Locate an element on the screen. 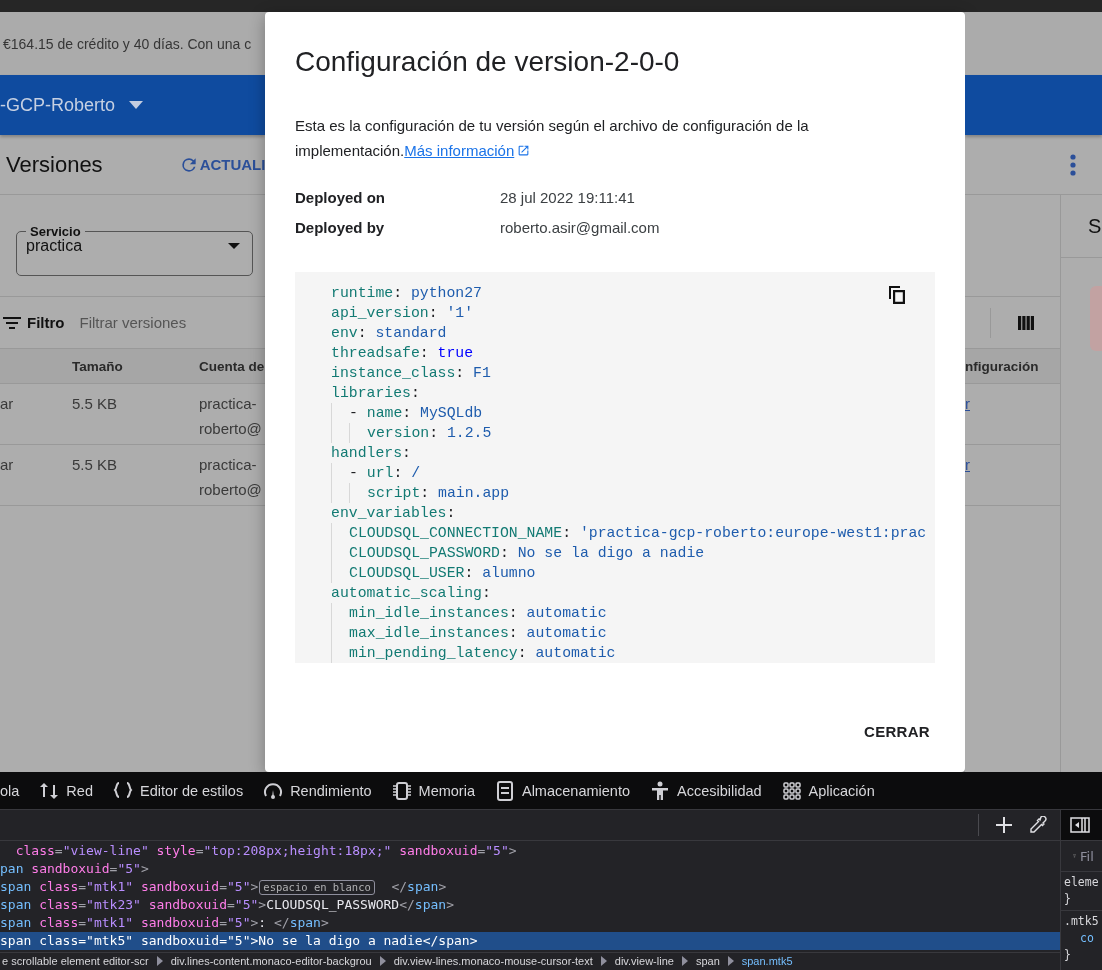 This screenshot has height=970, width=1102. markup-row: span class="mtk1" sandboxuid="5"> espacio en blanco </span> is located at coordinates (530, 887).